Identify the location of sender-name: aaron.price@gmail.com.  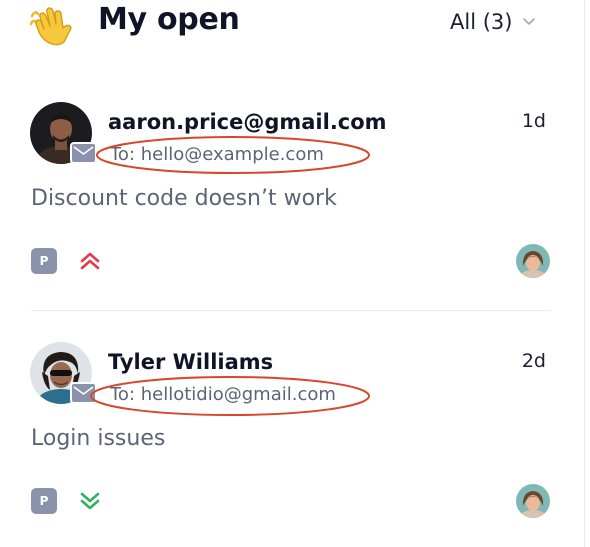
(247, 122).